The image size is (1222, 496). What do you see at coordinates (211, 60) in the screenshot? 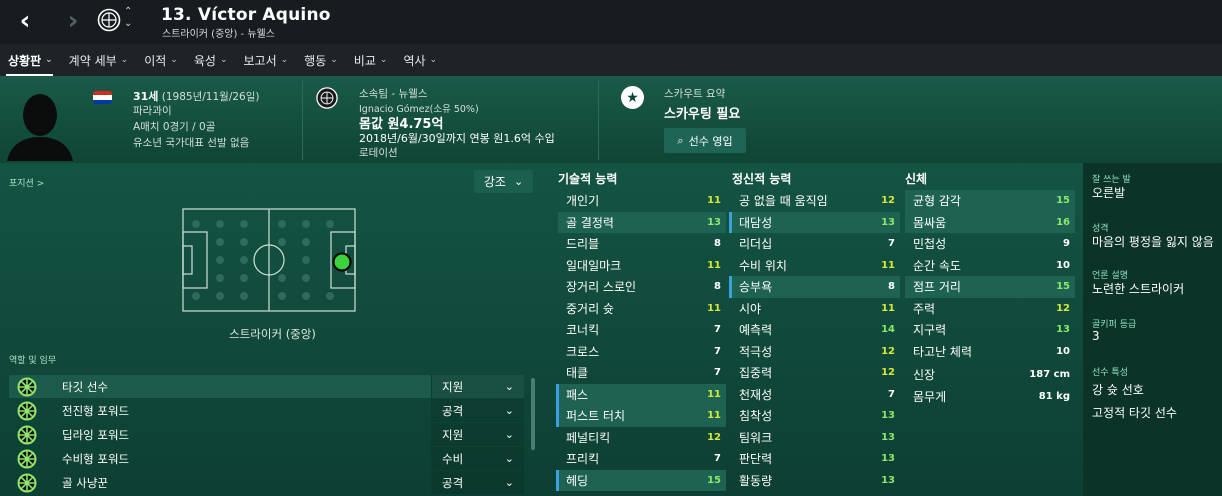
I see `menu-development: 육성 ⌄` at bounding box center [211, 60].